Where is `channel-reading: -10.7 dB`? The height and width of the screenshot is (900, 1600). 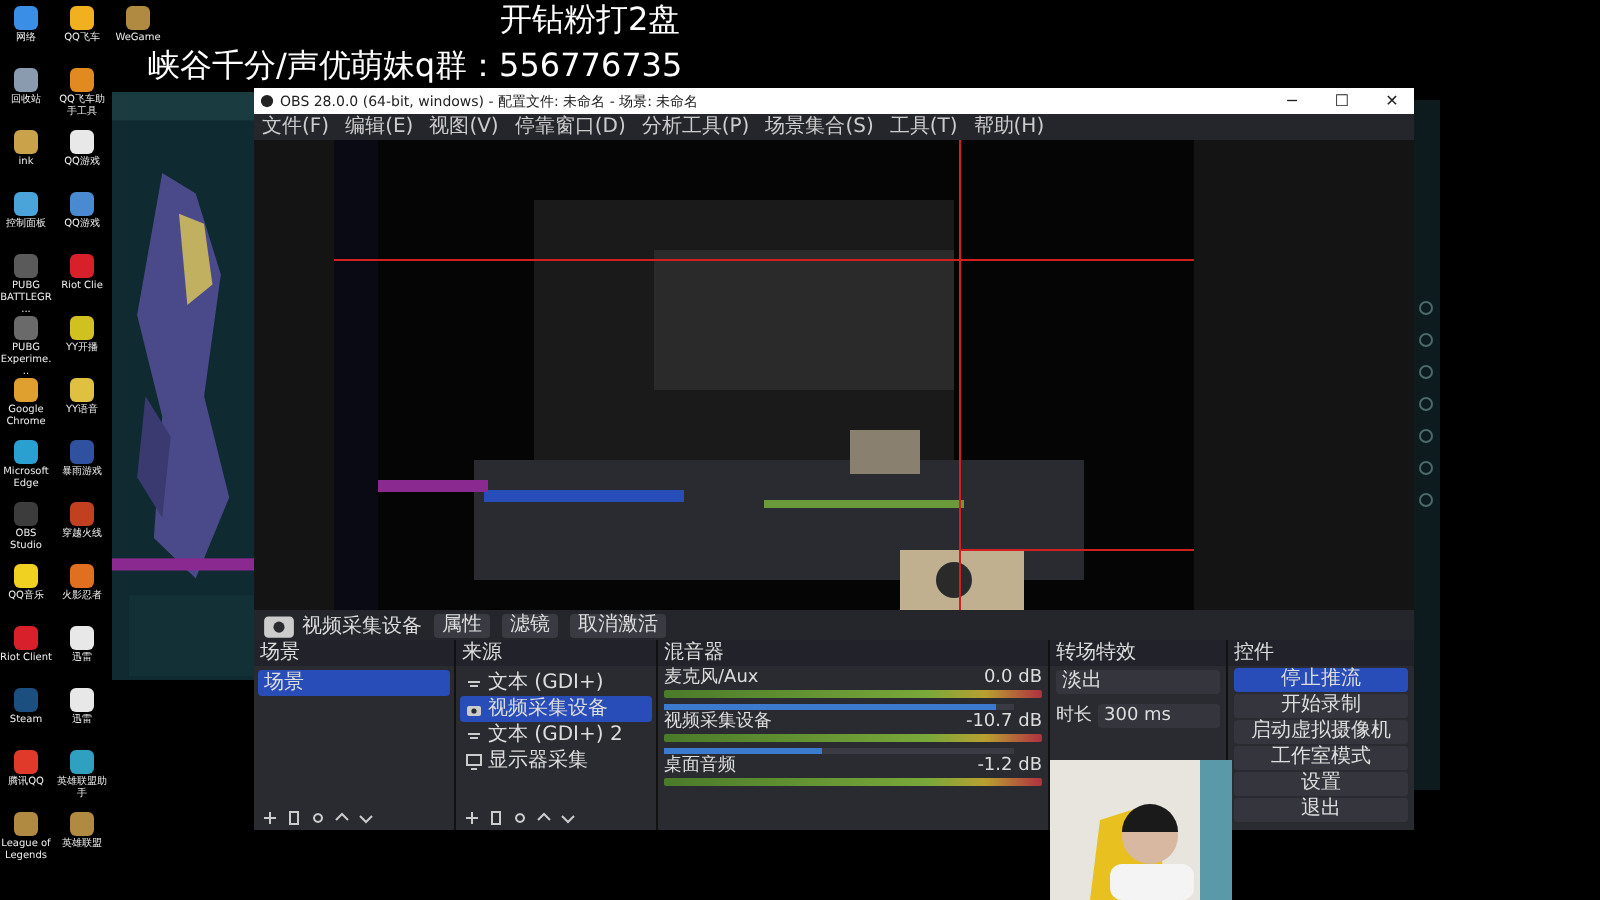
channel-reading: -10.7 dB is located at coordinates (1003, 723).